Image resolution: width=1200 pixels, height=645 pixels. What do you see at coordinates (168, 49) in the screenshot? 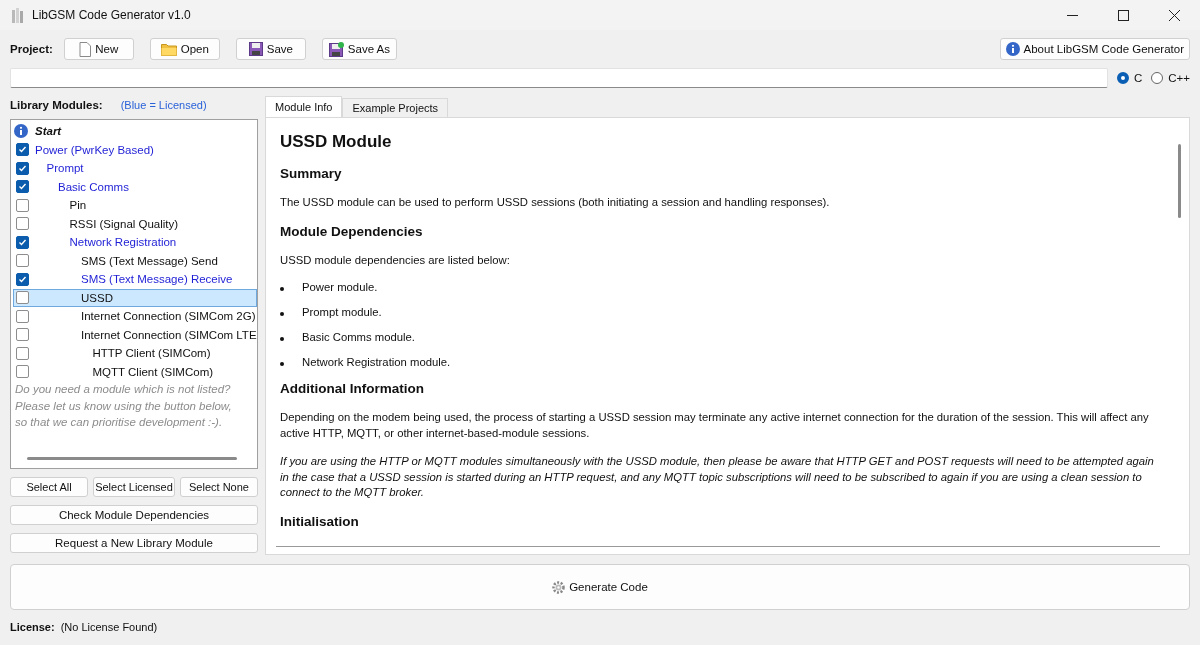
I see `folder-icon` at bounding box center [168, 49].